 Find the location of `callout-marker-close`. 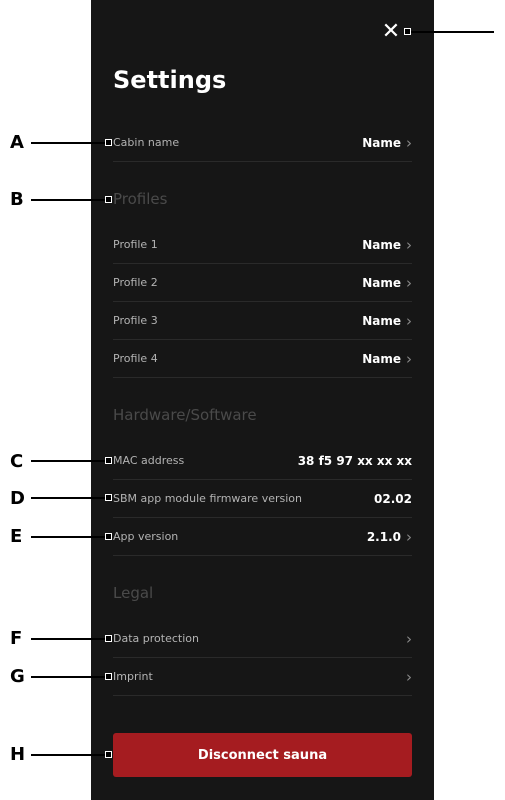

callout-marker-close is located at coordinates (407, 31).